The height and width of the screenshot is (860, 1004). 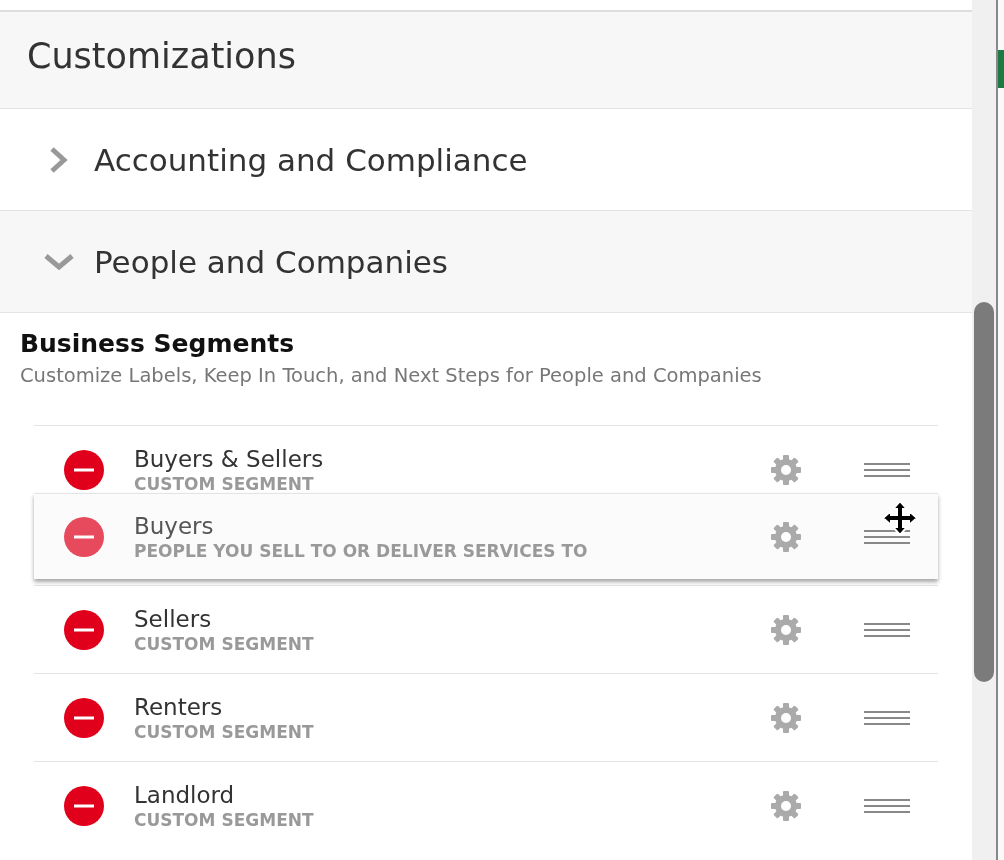 What do you see at coordinates (179, 706) in the screenshot?
I see `segment-name: Renters` at bounding box center [179, 706].